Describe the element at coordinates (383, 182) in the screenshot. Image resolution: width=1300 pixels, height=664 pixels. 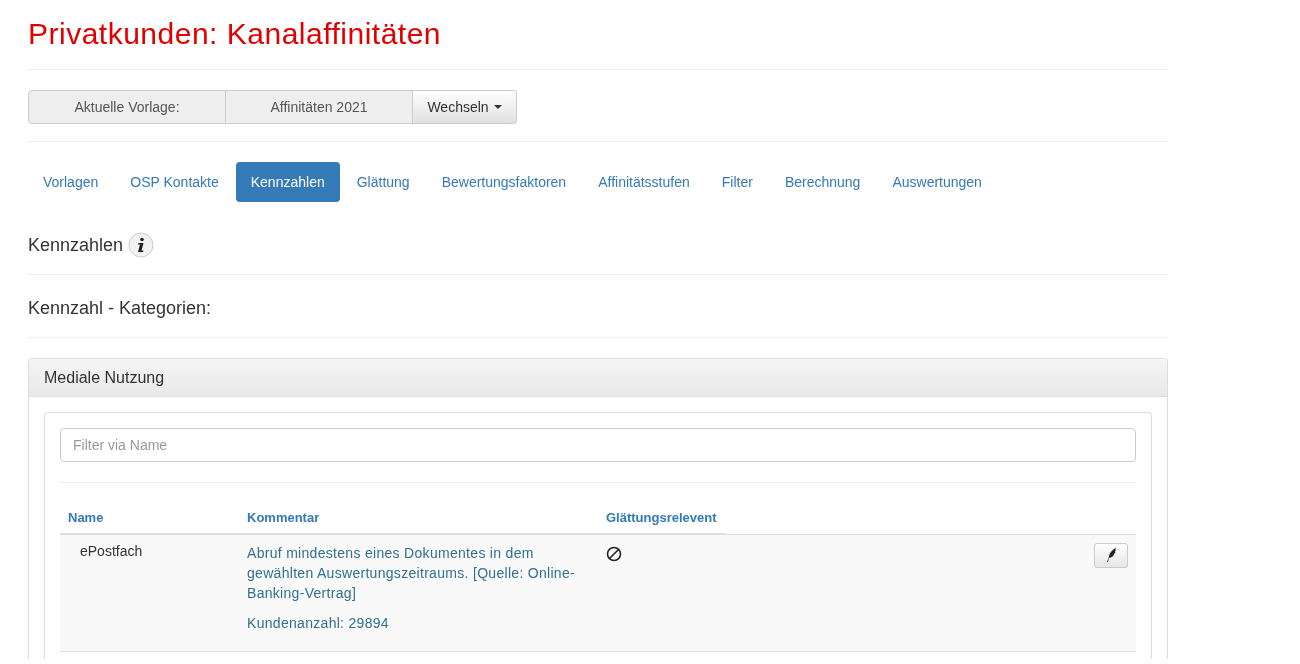
I see `nav-tab: Glättung` at that location.